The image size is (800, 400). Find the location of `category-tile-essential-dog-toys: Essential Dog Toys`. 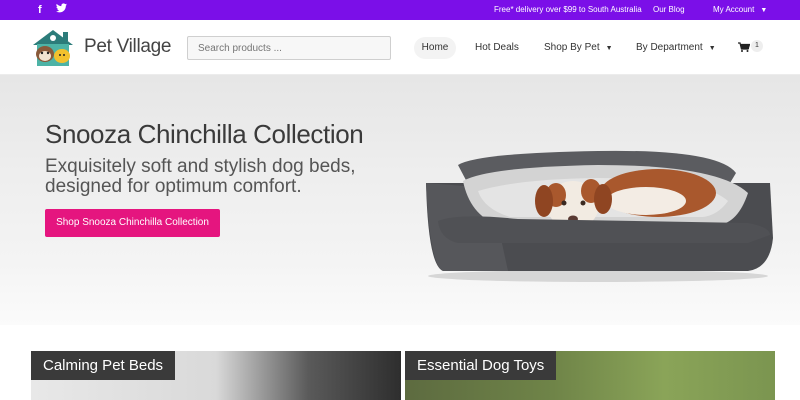

category-tile-essential-dog-toys: Essential Dog Toys is located at coordinates (590, 375).